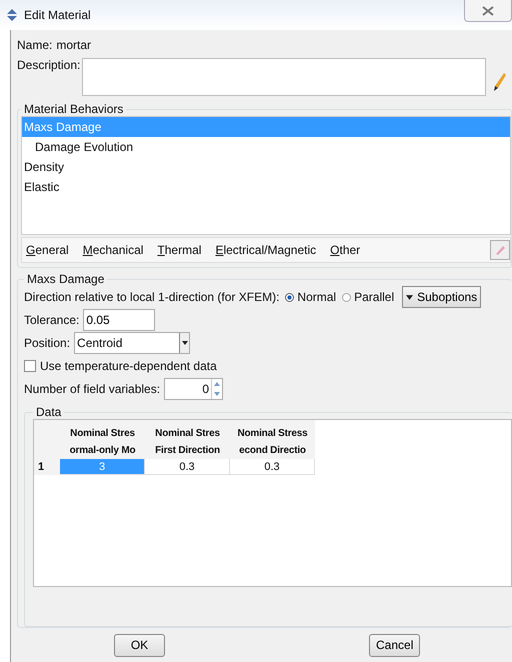 This screenshot has height=662, width=512. Describe the element at coordinates (265, 250) in the screenshot. I see `menu-item: Electrical/Magnetic` at that location.